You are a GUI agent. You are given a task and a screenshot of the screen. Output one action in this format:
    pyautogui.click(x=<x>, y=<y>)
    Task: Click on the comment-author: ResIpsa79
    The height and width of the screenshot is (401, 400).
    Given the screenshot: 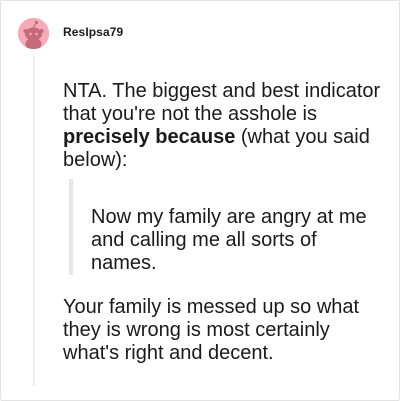 What is the action you would take?
    pyautogui.click(x=93, y=32)
    